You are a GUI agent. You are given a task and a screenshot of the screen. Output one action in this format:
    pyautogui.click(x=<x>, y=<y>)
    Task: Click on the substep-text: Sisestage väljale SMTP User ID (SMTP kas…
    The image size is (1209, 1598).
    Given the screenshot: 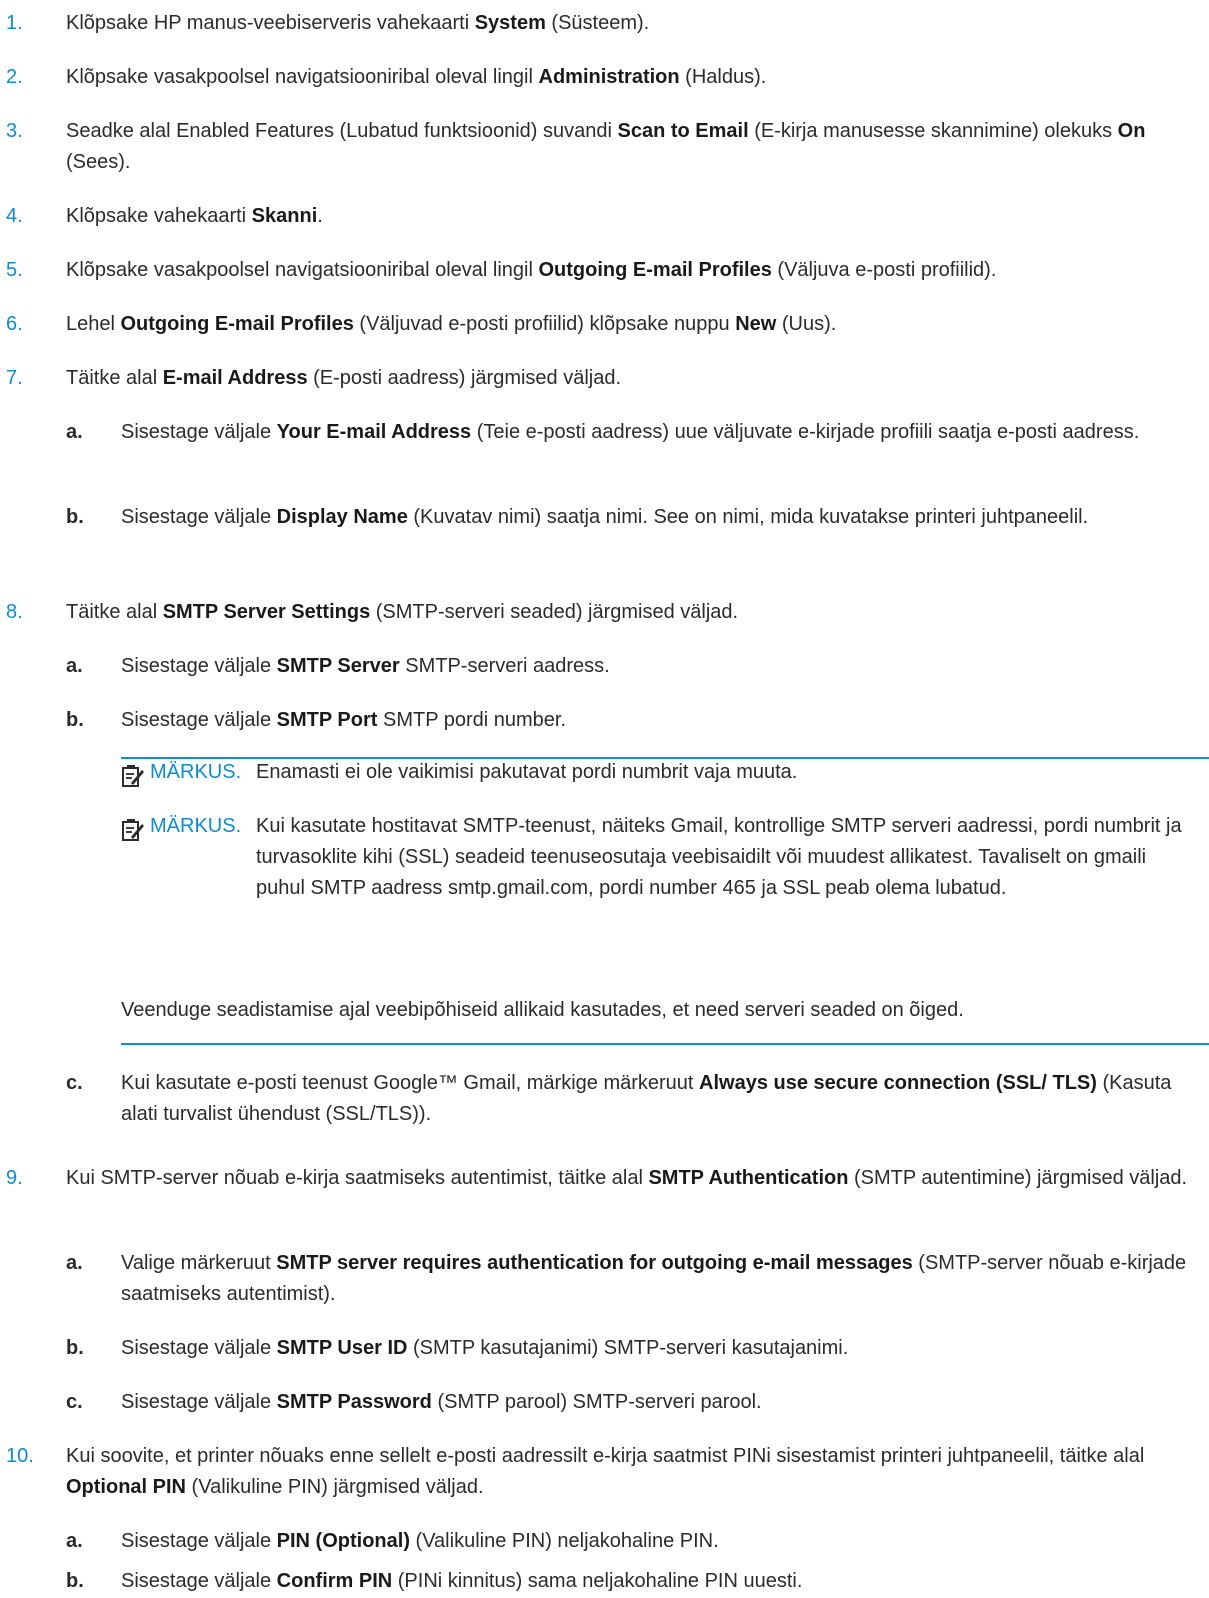 What is the action you would take?
    pyautogui.click(x=485, y=1348)
    